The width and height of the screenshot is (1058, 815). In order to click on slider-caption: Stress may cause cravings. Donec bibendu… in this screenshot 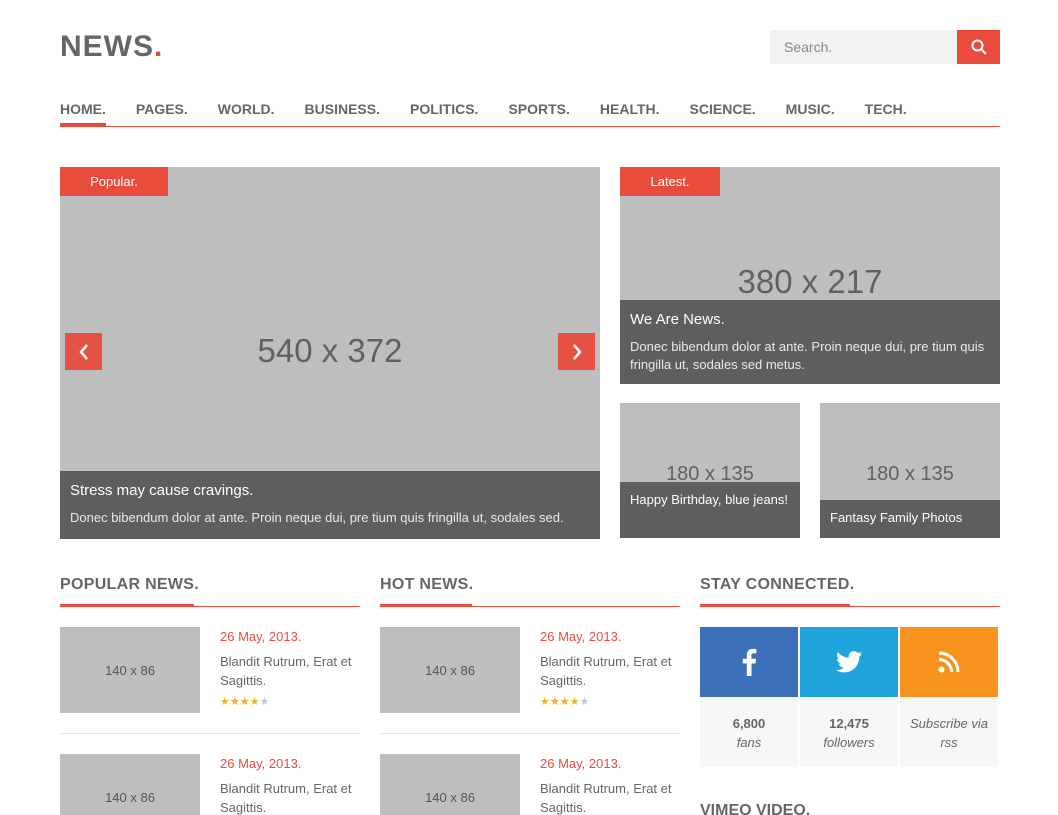, I will do `click(330, 505)`.